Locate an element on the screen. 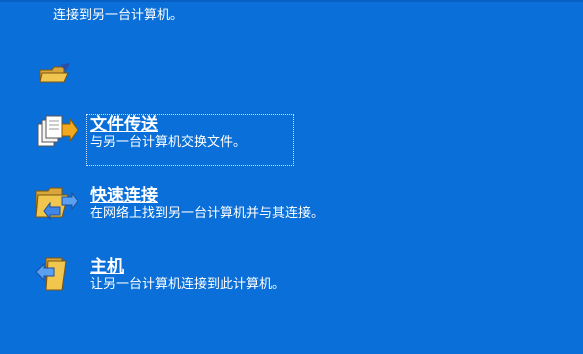  file-transfer-icon is located at coordinates (57, 131).